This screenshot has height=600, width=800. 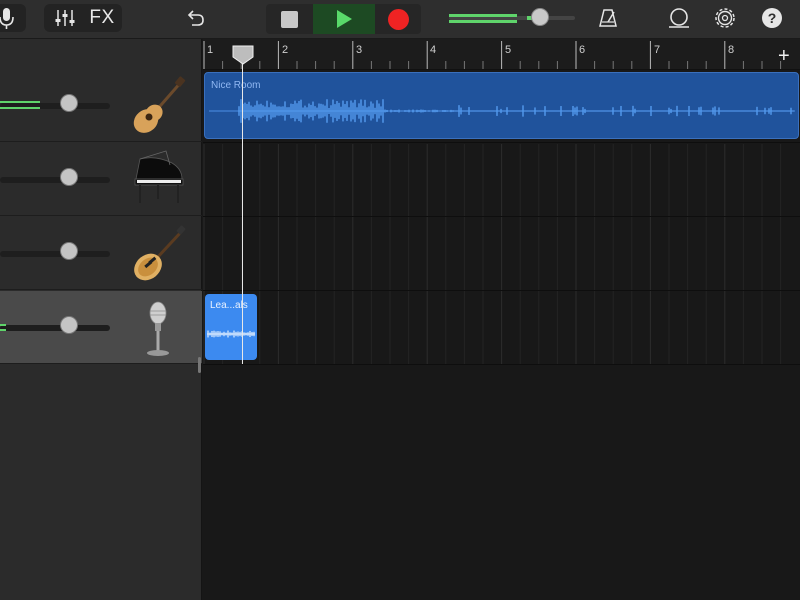 I want to click on lane-grand-piano, so click(x=501, y=180).